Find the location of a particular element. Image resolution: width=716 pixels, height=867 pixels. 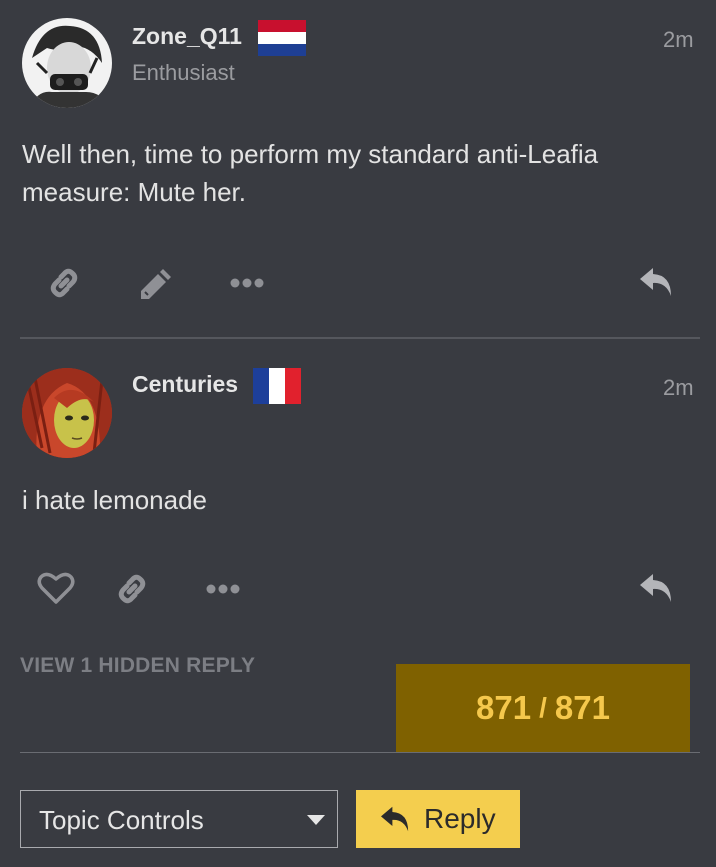

reply-button: Reply is located at coordinates (438, 819).